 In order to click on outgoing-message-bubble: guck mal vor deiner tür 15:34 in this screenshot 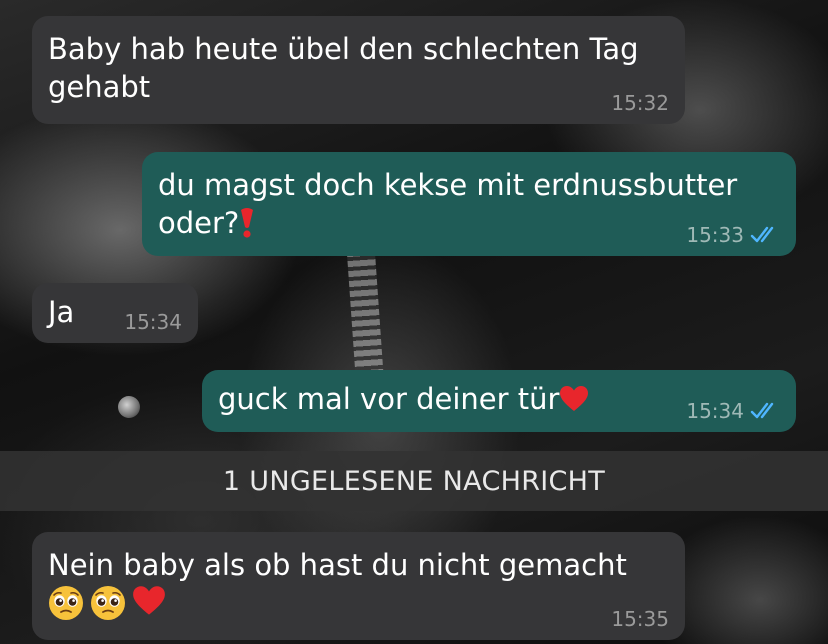, I will do `click(499, 401)`.